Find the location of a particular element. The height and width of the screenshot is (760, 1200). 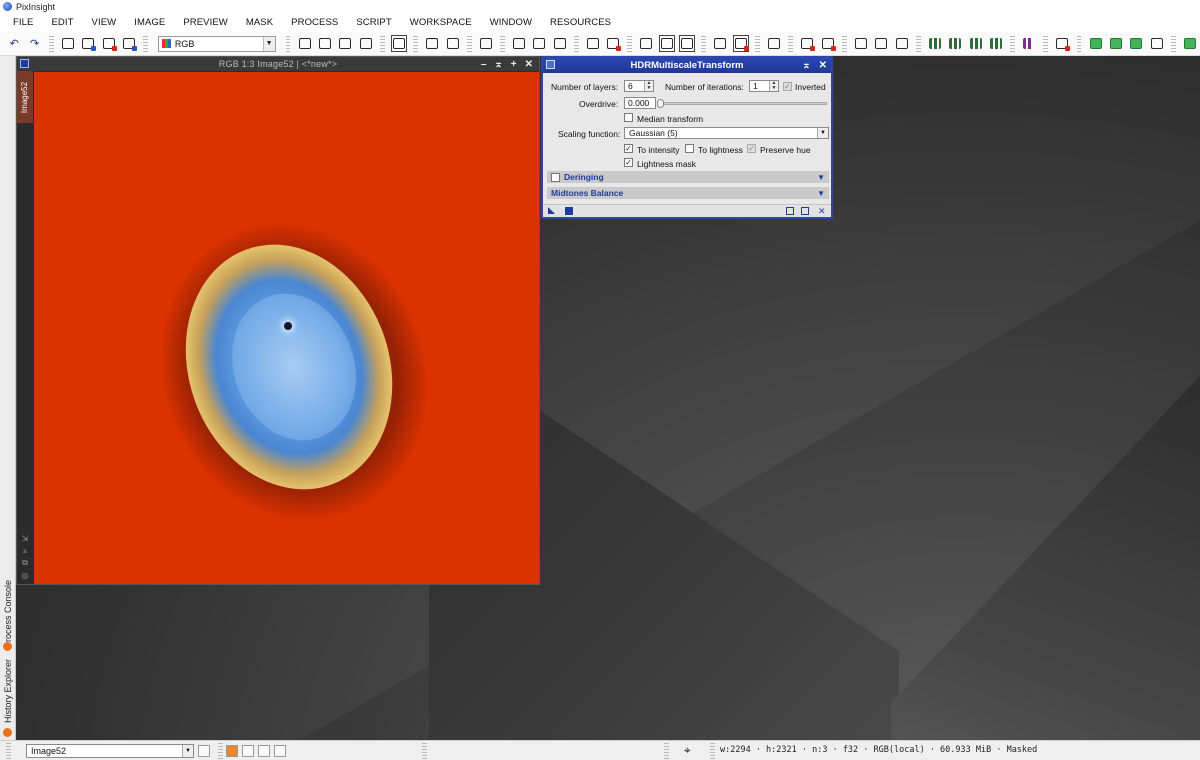

menu-script: SCRIPT is located at coordinates (373, 22).